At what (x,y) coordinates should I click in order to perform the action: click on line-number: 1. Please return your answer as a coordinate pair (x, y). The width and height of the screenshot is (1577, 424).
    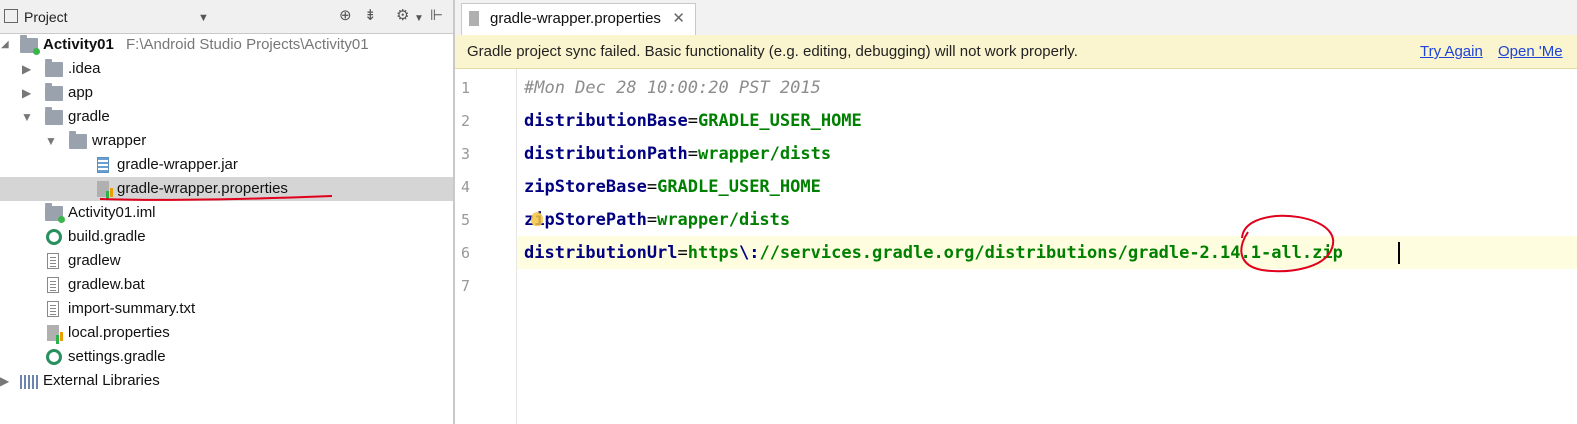
    Looking at the image, I should click on (466, 88).